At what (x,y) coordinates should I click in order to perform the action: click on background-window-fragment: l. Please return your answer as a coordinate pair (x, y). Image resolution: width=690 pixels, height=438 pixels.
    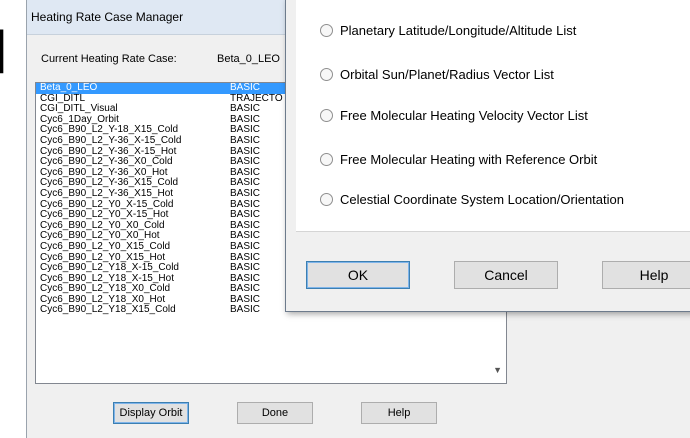
    Looking at the image, I should click on (4, 52).